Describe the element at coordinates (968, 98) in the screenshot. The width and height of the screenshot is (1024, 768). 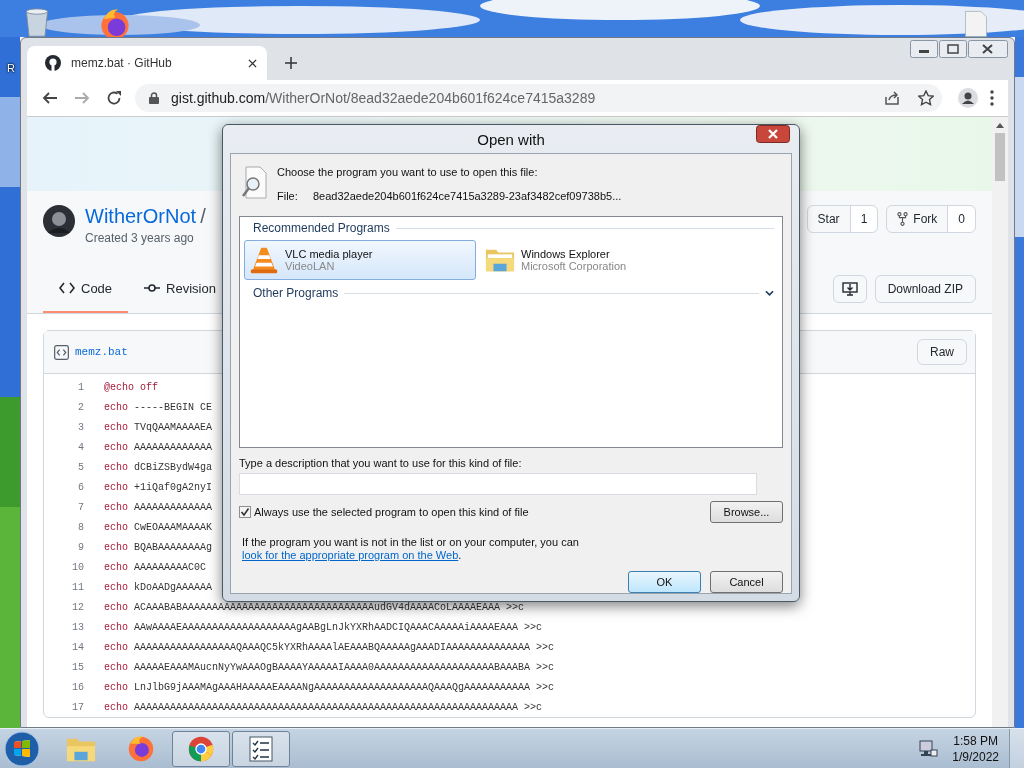
I see `profile-icon` at that location.